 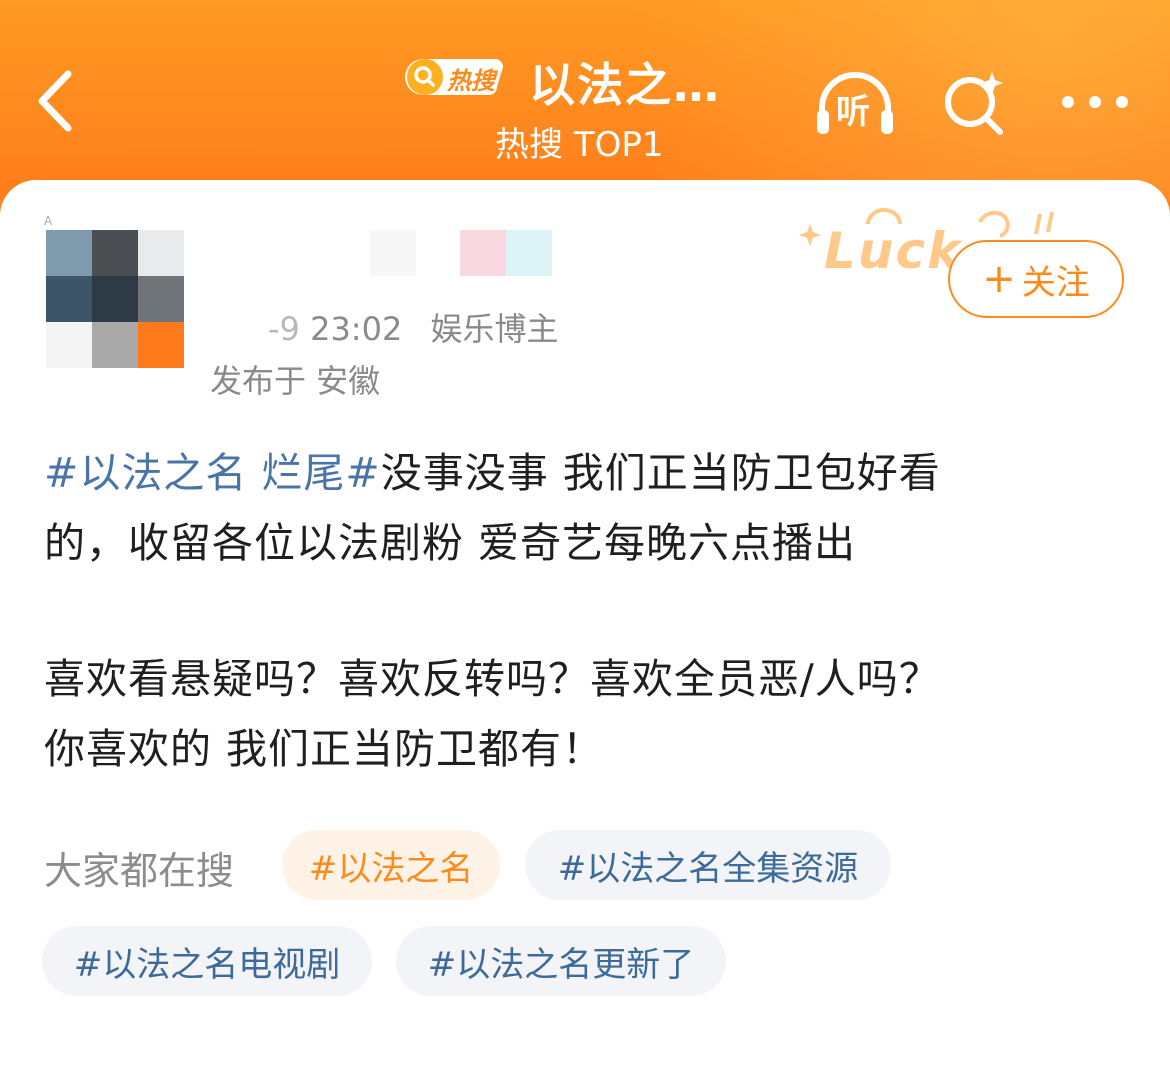 I want to click on author-tag: 娱乐博主, so click(x=494, y=329).